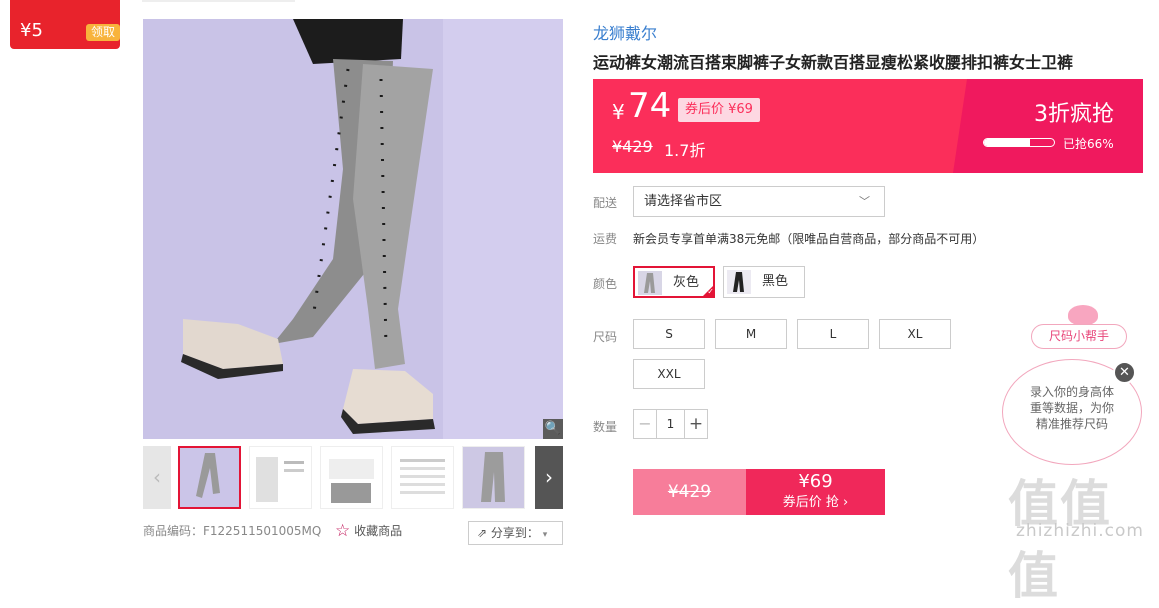 The height and width of the screenshot is (608, 1159). What do you see at coordinates (378, 531) in the screenshot?
I see `favorite-label: 收藏商品` at bounding box center [378, 531].